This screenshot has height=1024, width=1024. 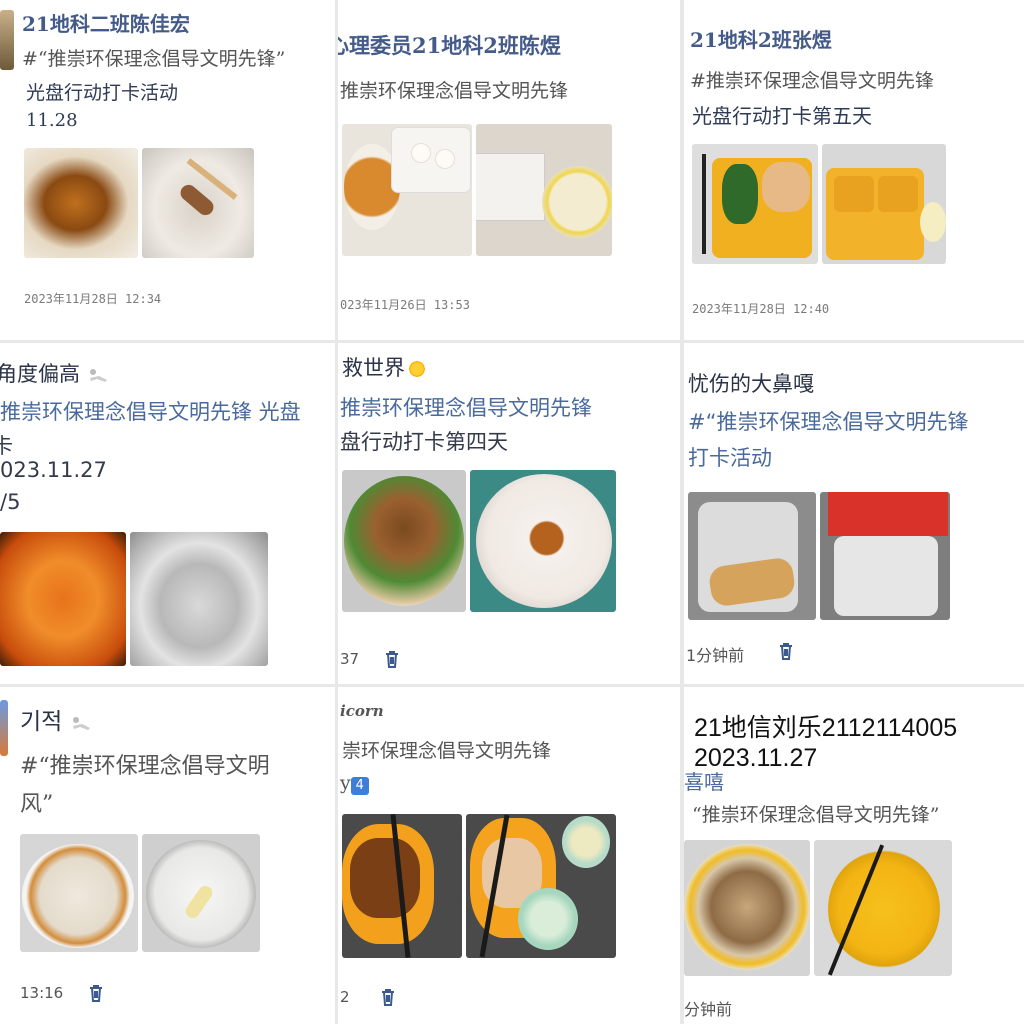 What do you see at coordinates (812, 79) in the screenshot?
I see `post-hashtag: #推崇环保理念倡导文明先锋` at bounding box center [812, 79].